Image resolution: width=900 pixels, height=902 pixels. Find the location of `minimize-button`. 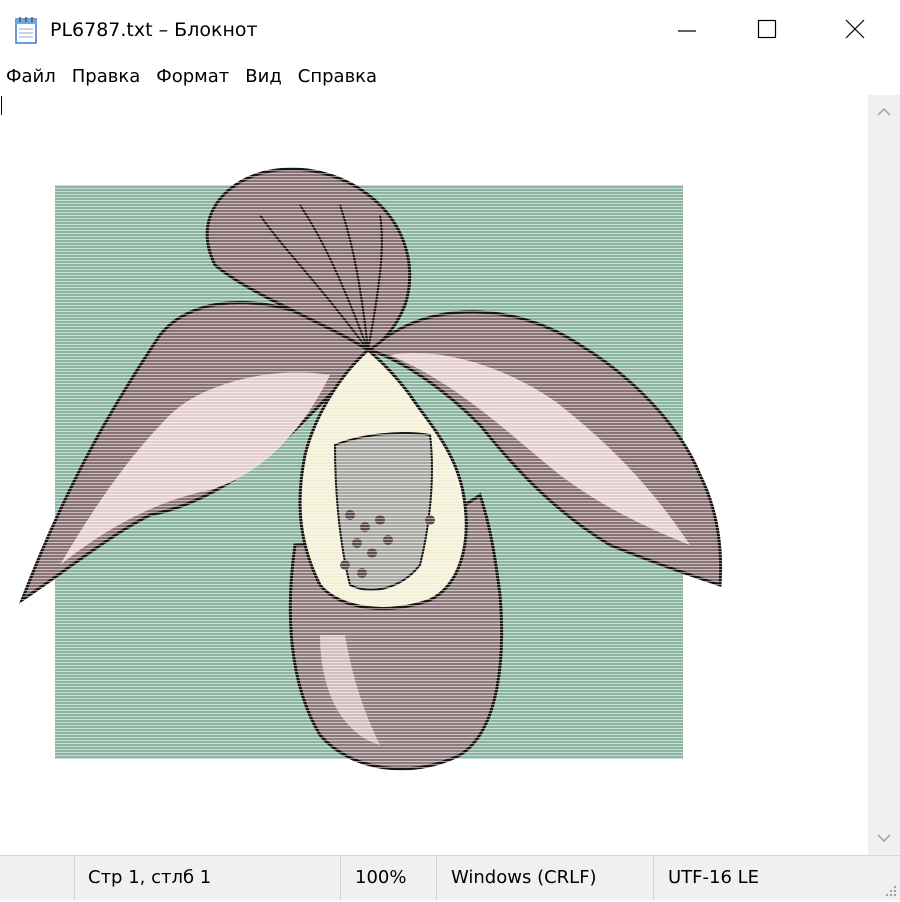

minimize-button is located at coordinates (687, 29).